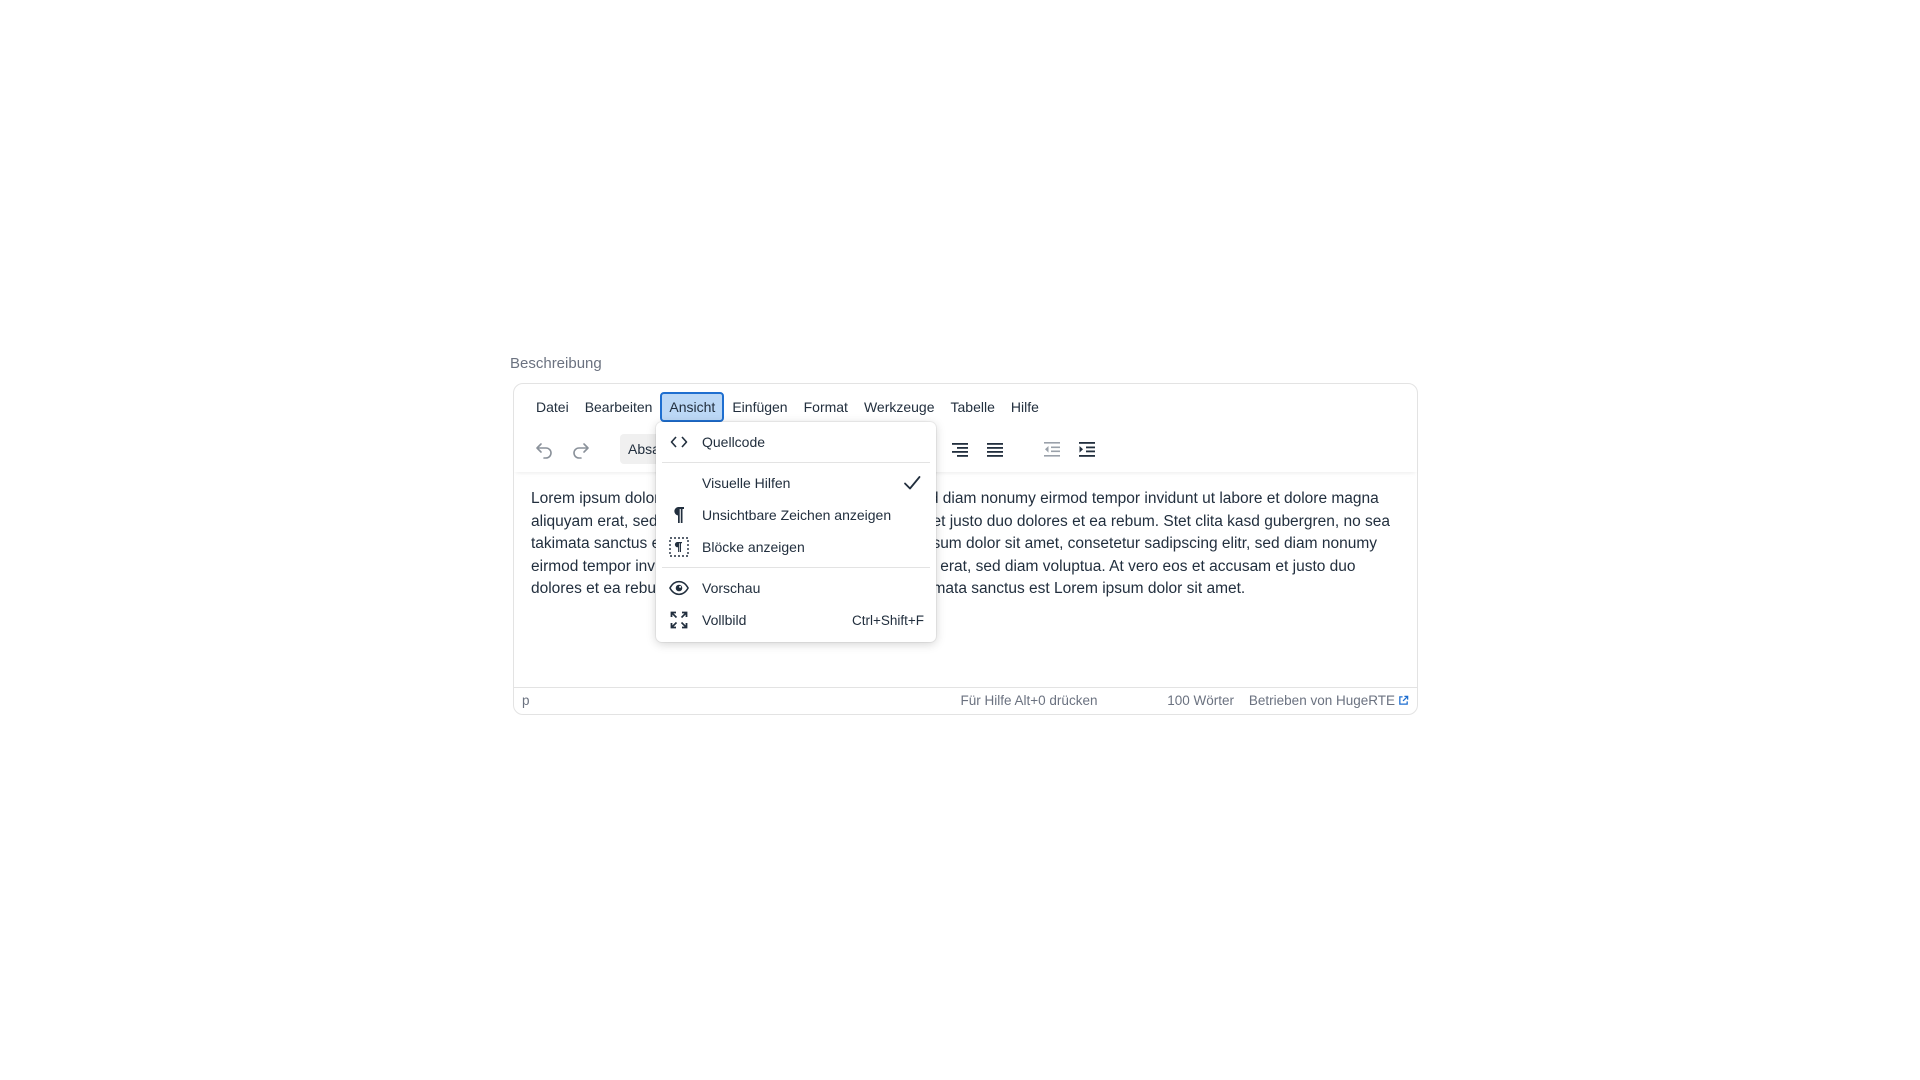  I want to click on redo-icon, so click(581, 451).